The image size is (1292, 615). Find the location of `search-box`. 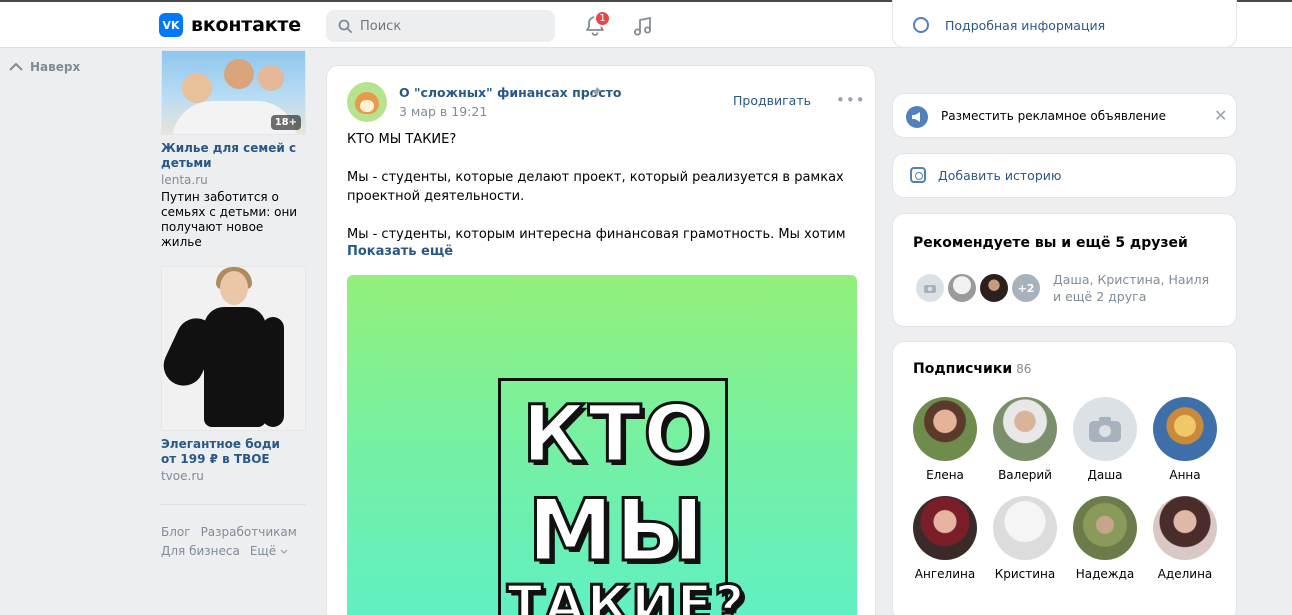

search-box is located at coordinates (440, 26).